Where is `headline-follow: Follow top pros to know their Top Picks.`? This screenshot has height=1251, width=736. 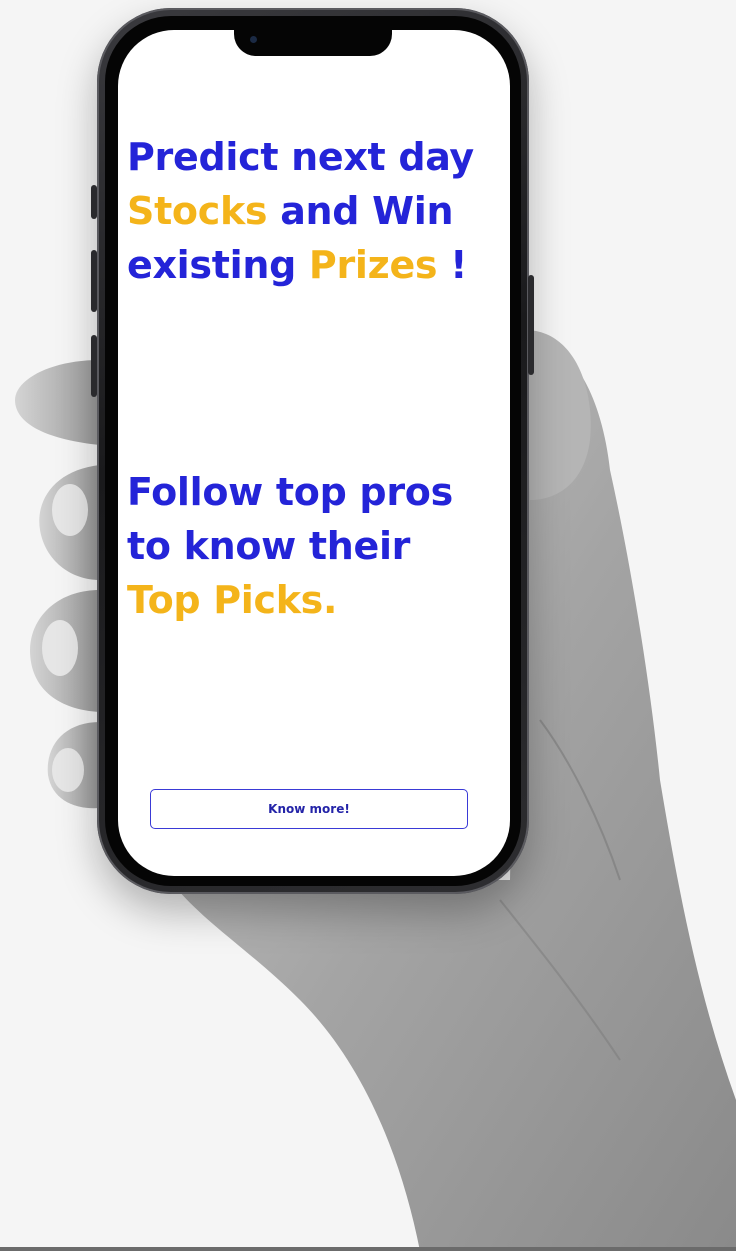 headline-follow: Follow top pros to know their Top Picks. is located at coordinates (317, 547).